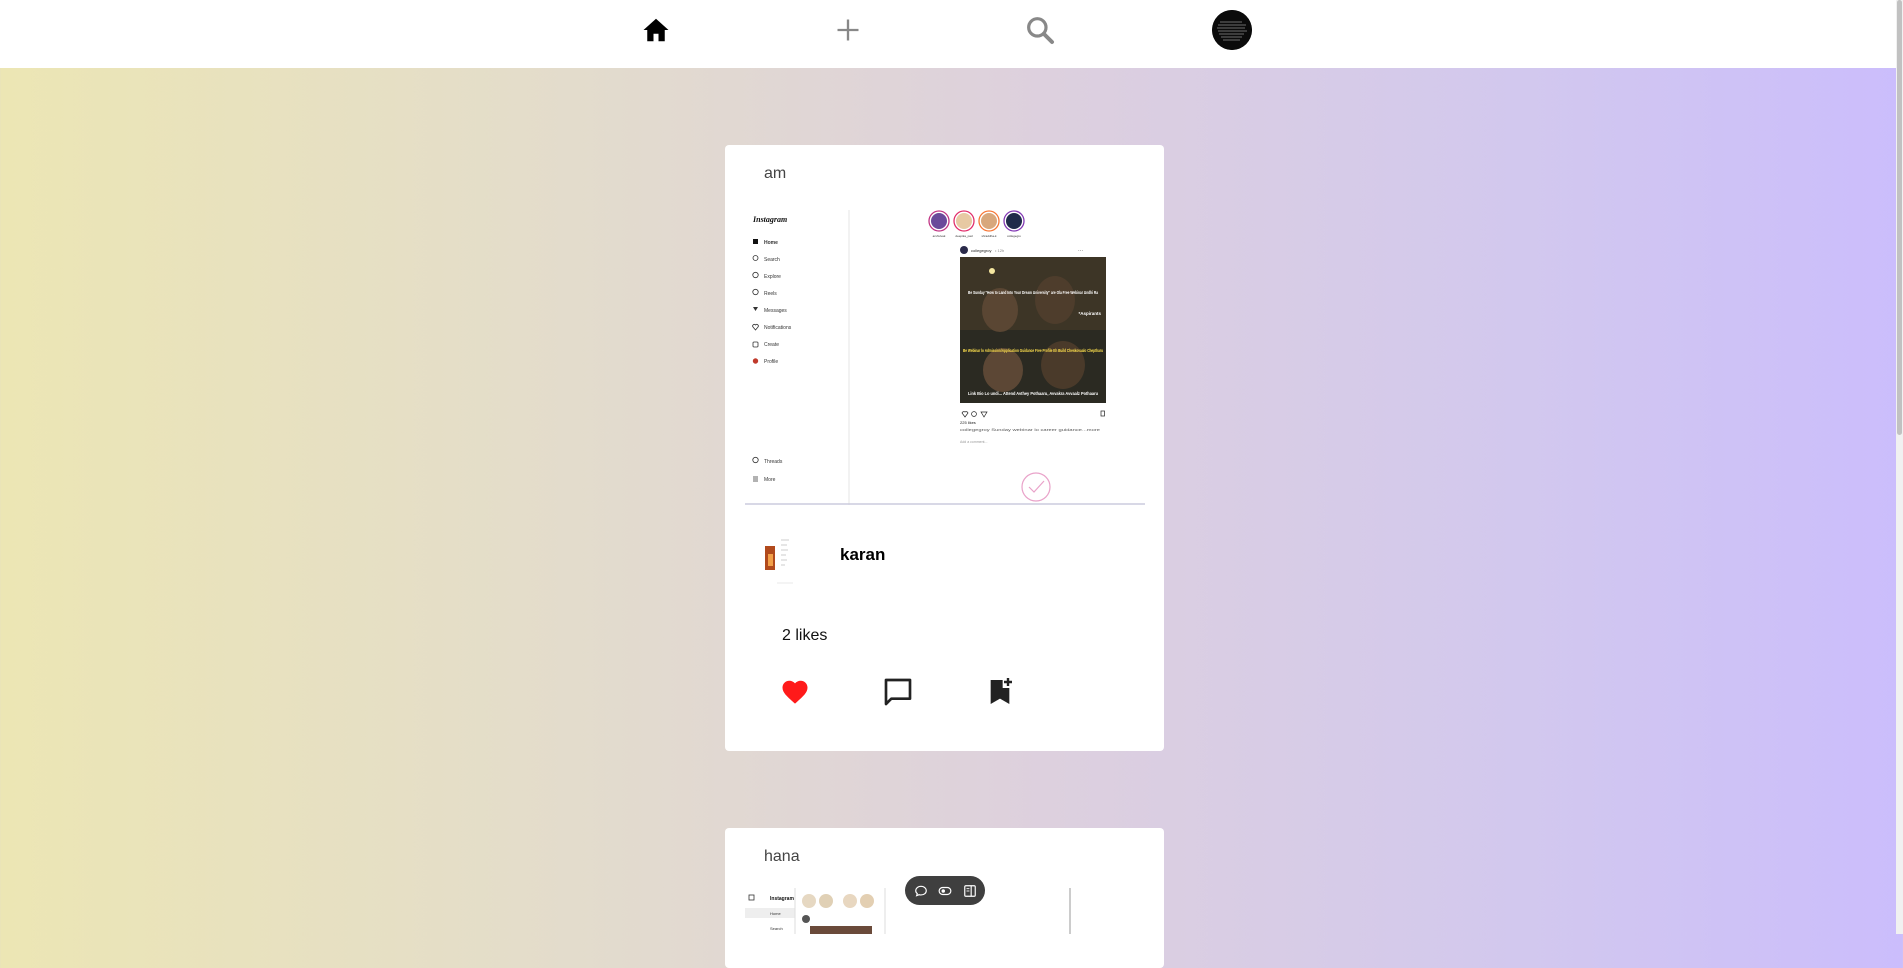 The width and height of the screenshot is (1903, 968). I want to click on mini-post-meta: • 12h, so click(999, 250).